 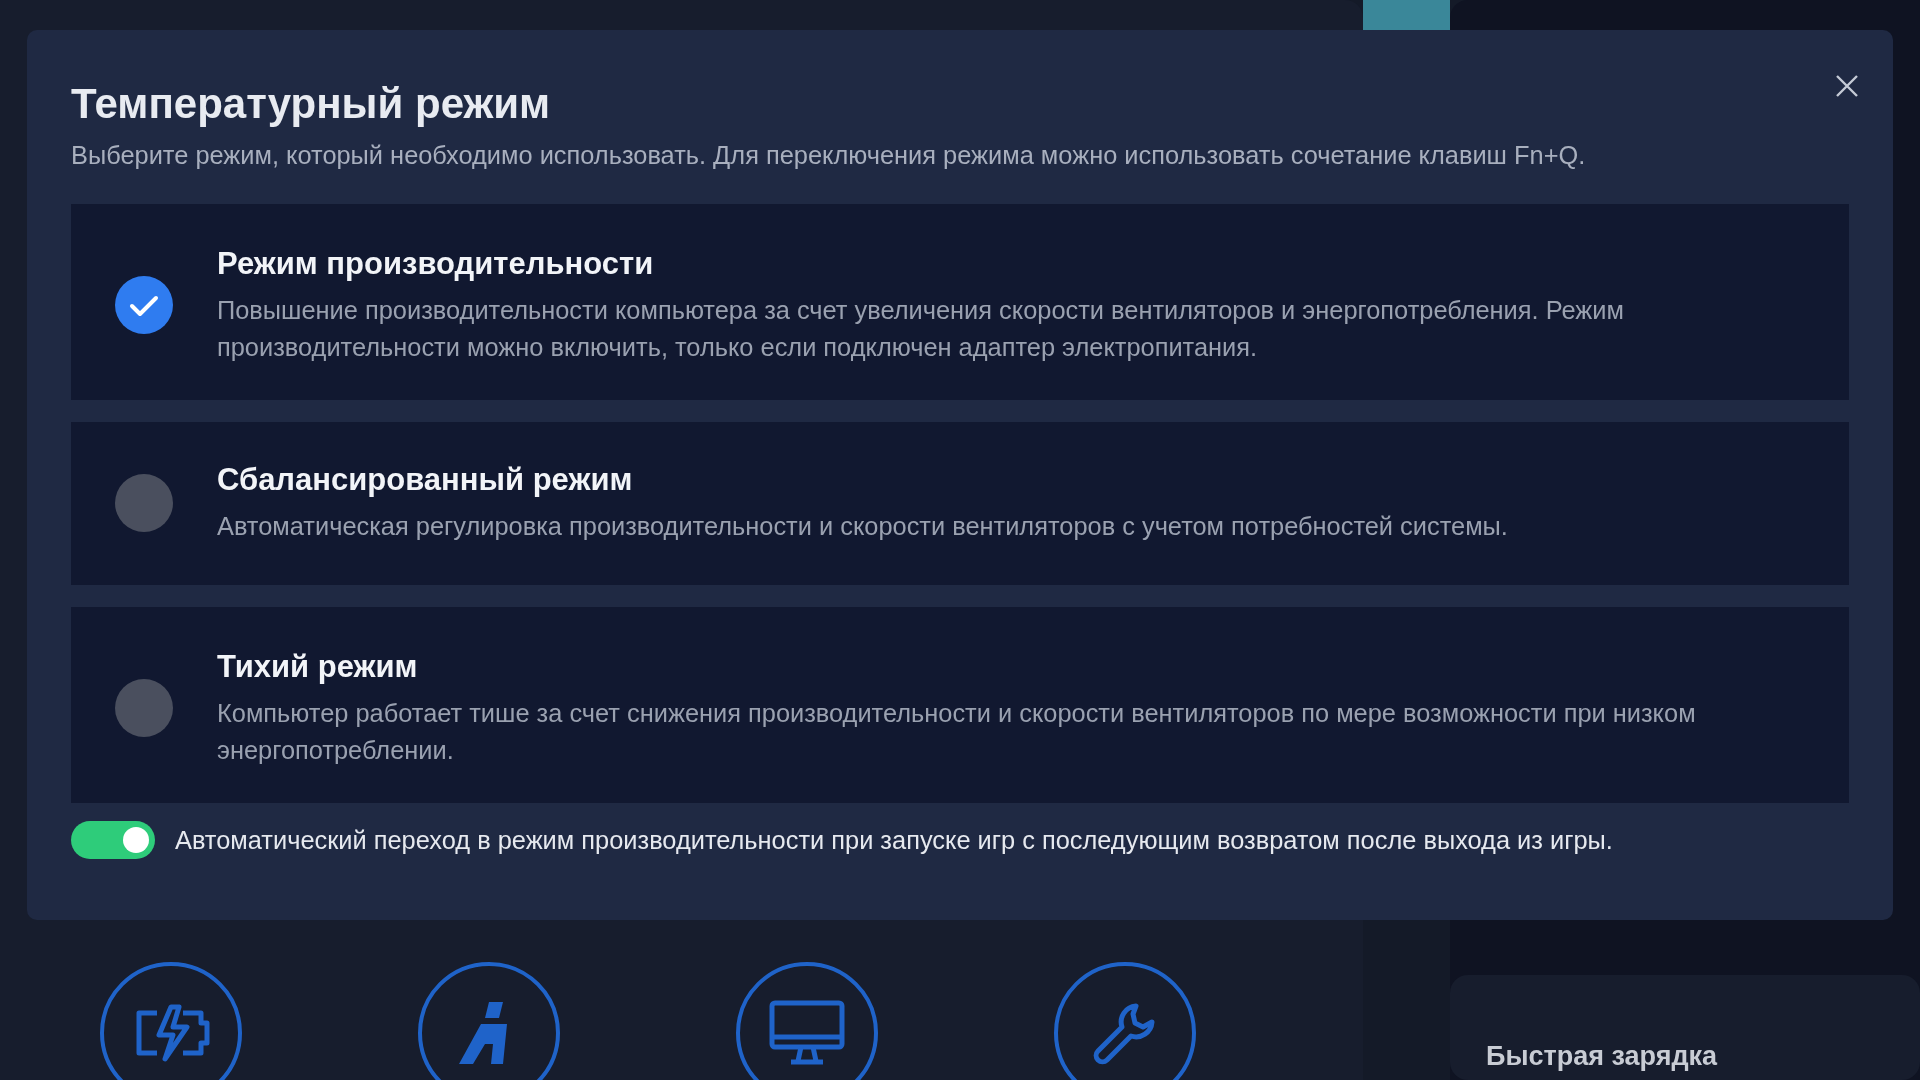 I want to click on mode-description: Повышение производительности компьютера за счет увеличения скорости вентиляторов и энергопотребления. Режим производительности можно включить, только если подключен адаптер электропитания., so click(x=921, y=329).